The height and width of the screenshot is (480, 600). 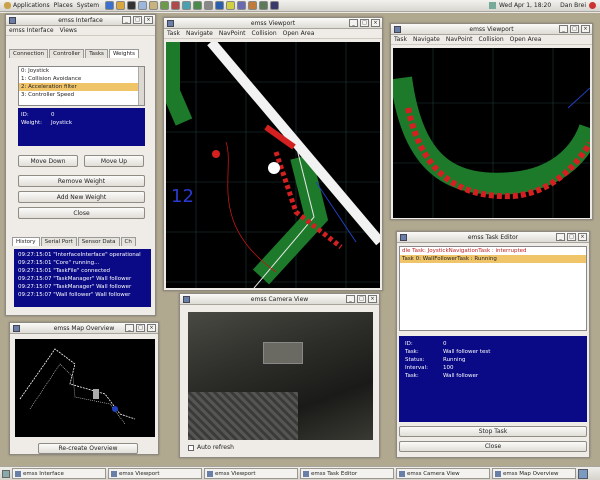 What do you see at coordinates (141, 86) in the screenshot?
I see `scrollbar` at bounding box center [141, 86].